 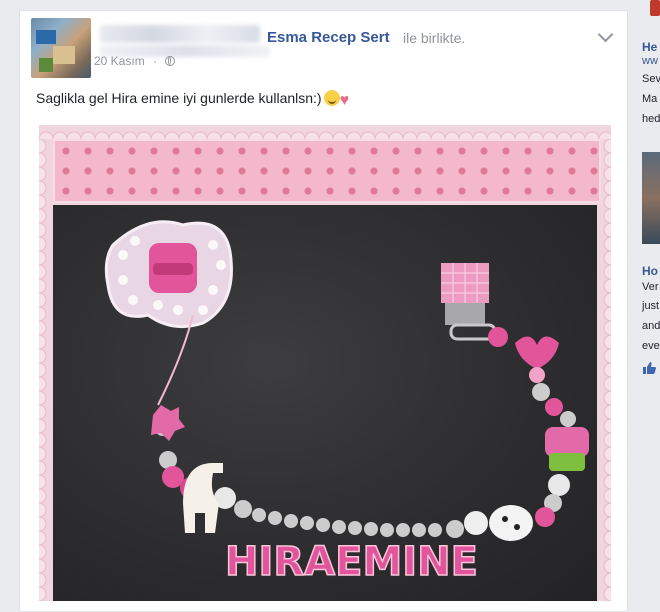 What do you see at coordinates (651, 119) in the screenshot?
I see `sidebar-text-line-3: hed` at bounding box center [651, 119].